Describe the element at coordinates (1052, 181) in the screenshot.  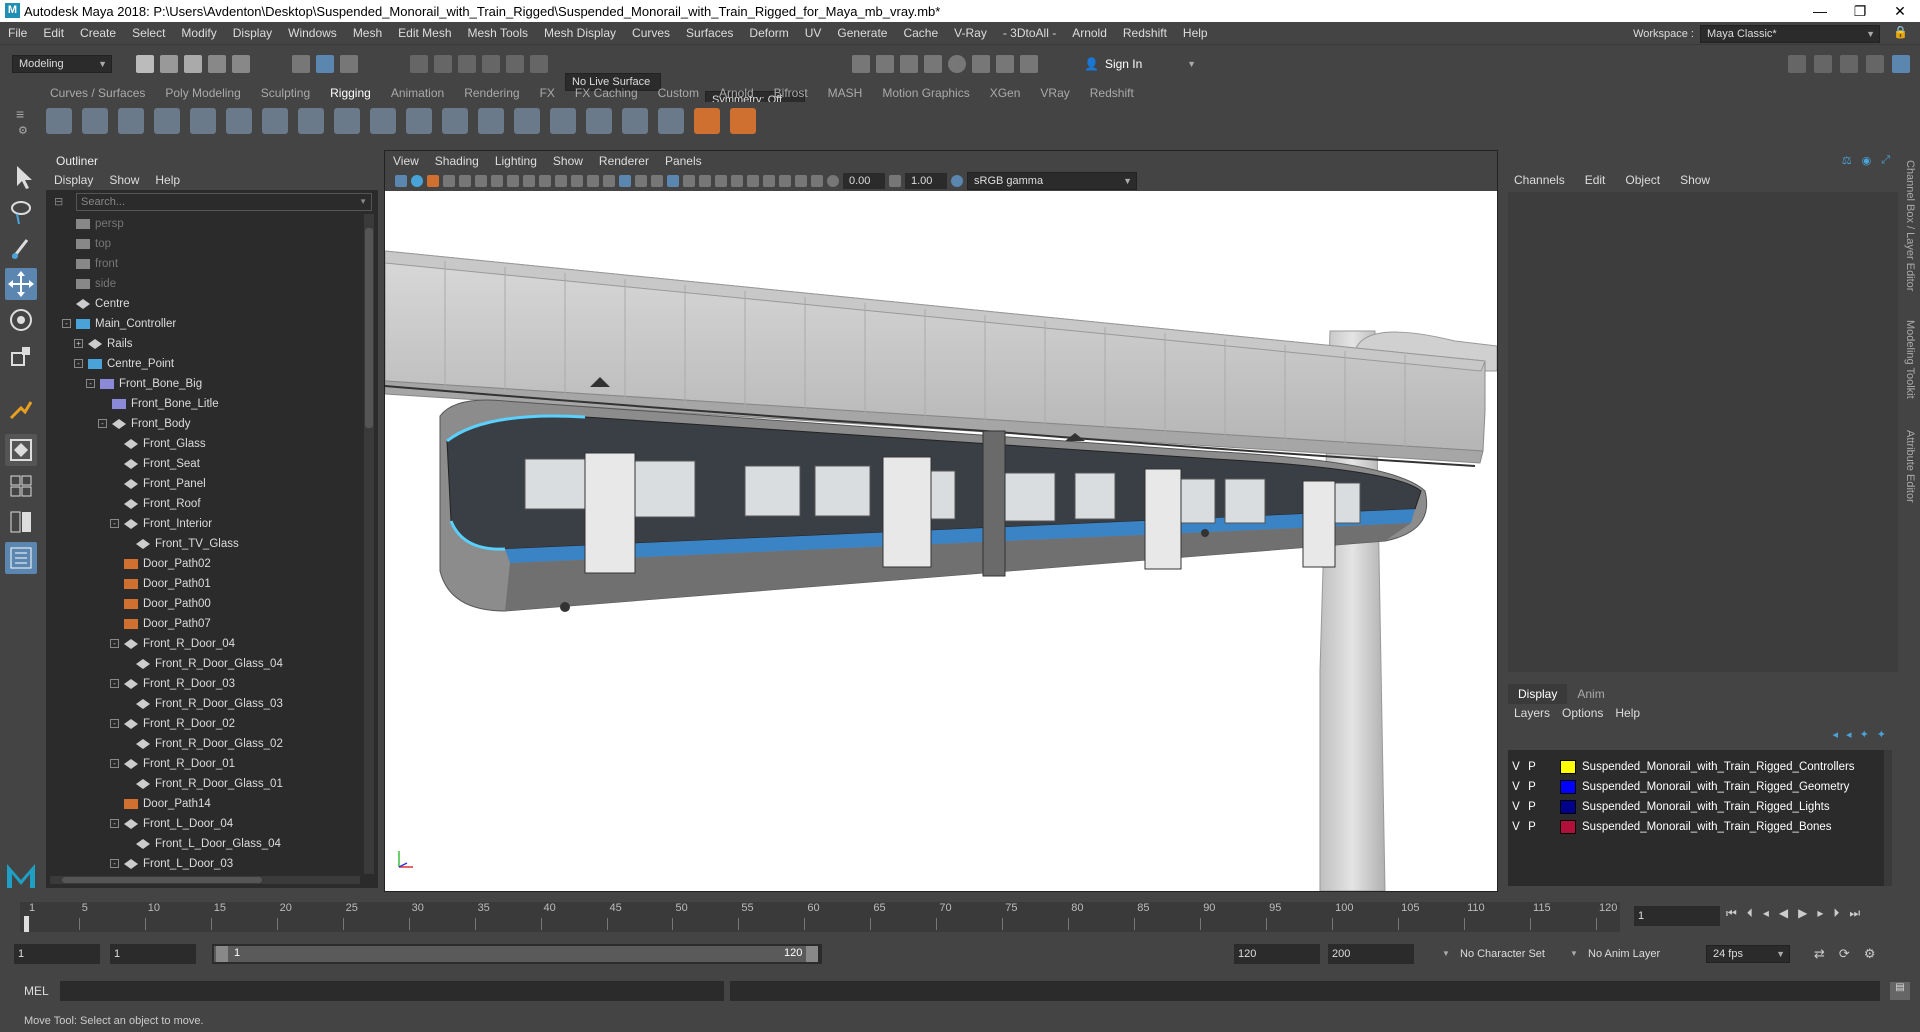
I see `view-transform-dropdown: sRGB gamma ▼` at that location.